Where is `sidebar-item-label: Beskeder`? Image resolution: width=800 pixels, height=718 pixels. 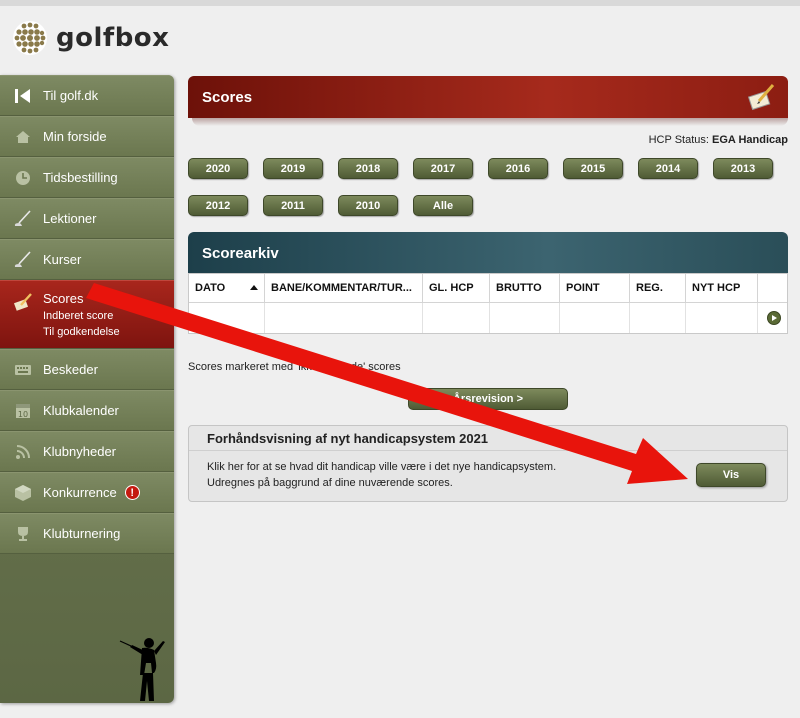
sidebar-item-label: Beskeder is located at coordinates (70, 369).